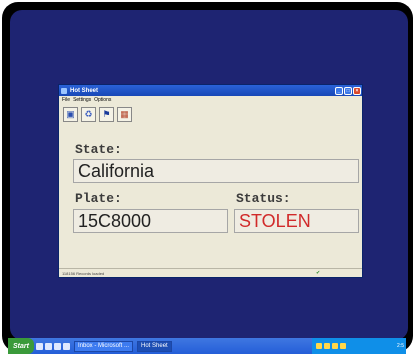 The height and width of the screenshot is (354, 415). I want to click on app-icon, so click(64, 90).